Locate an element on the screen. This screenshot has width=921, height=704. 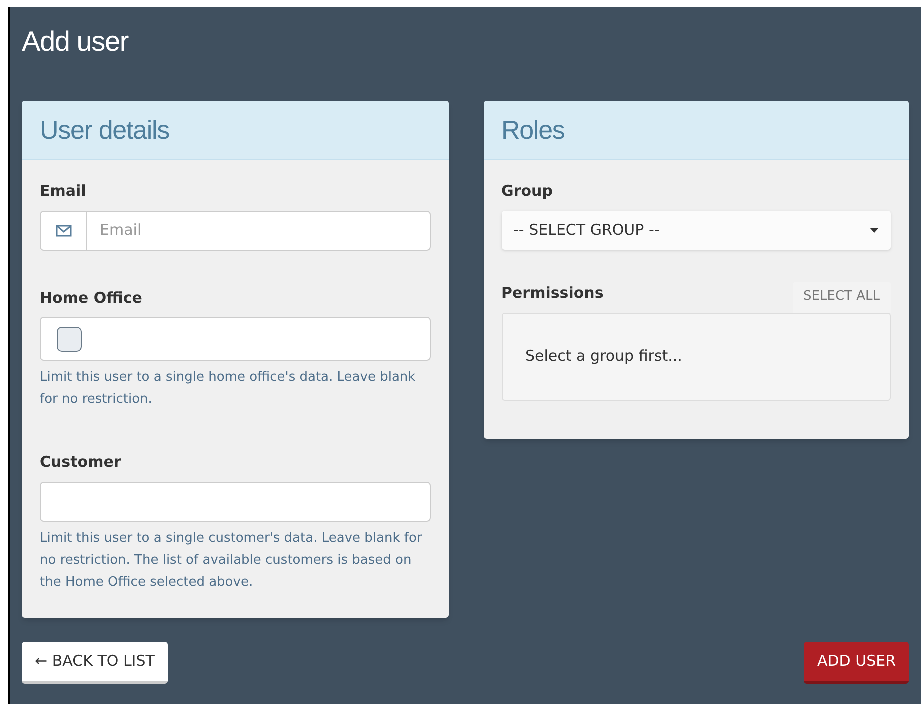
field-label: Home Office is located at coordinates (92, 298).